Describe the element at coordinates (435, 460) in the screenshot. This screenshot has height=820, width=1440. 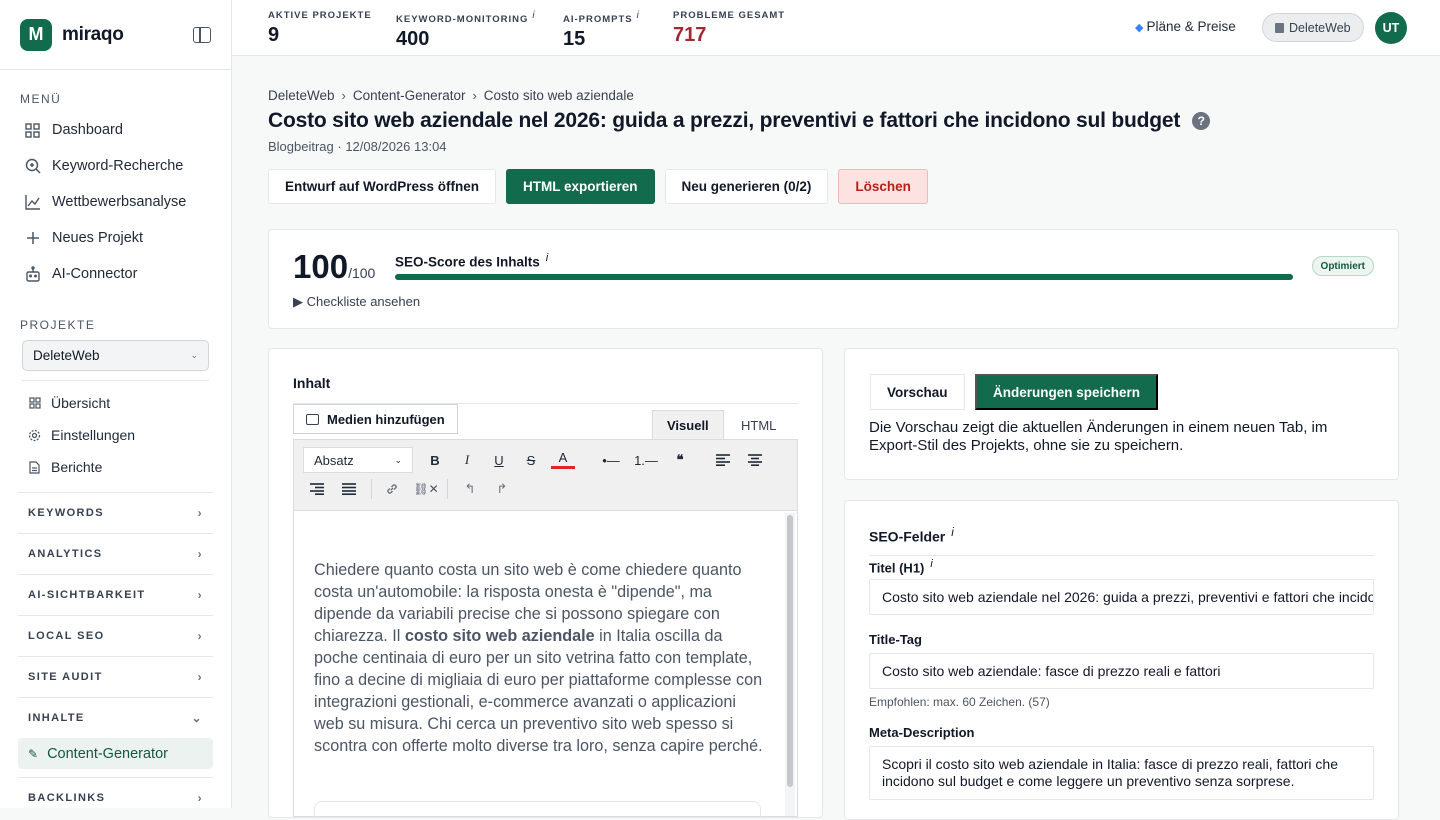
I see `bold-icon: B` at that location.